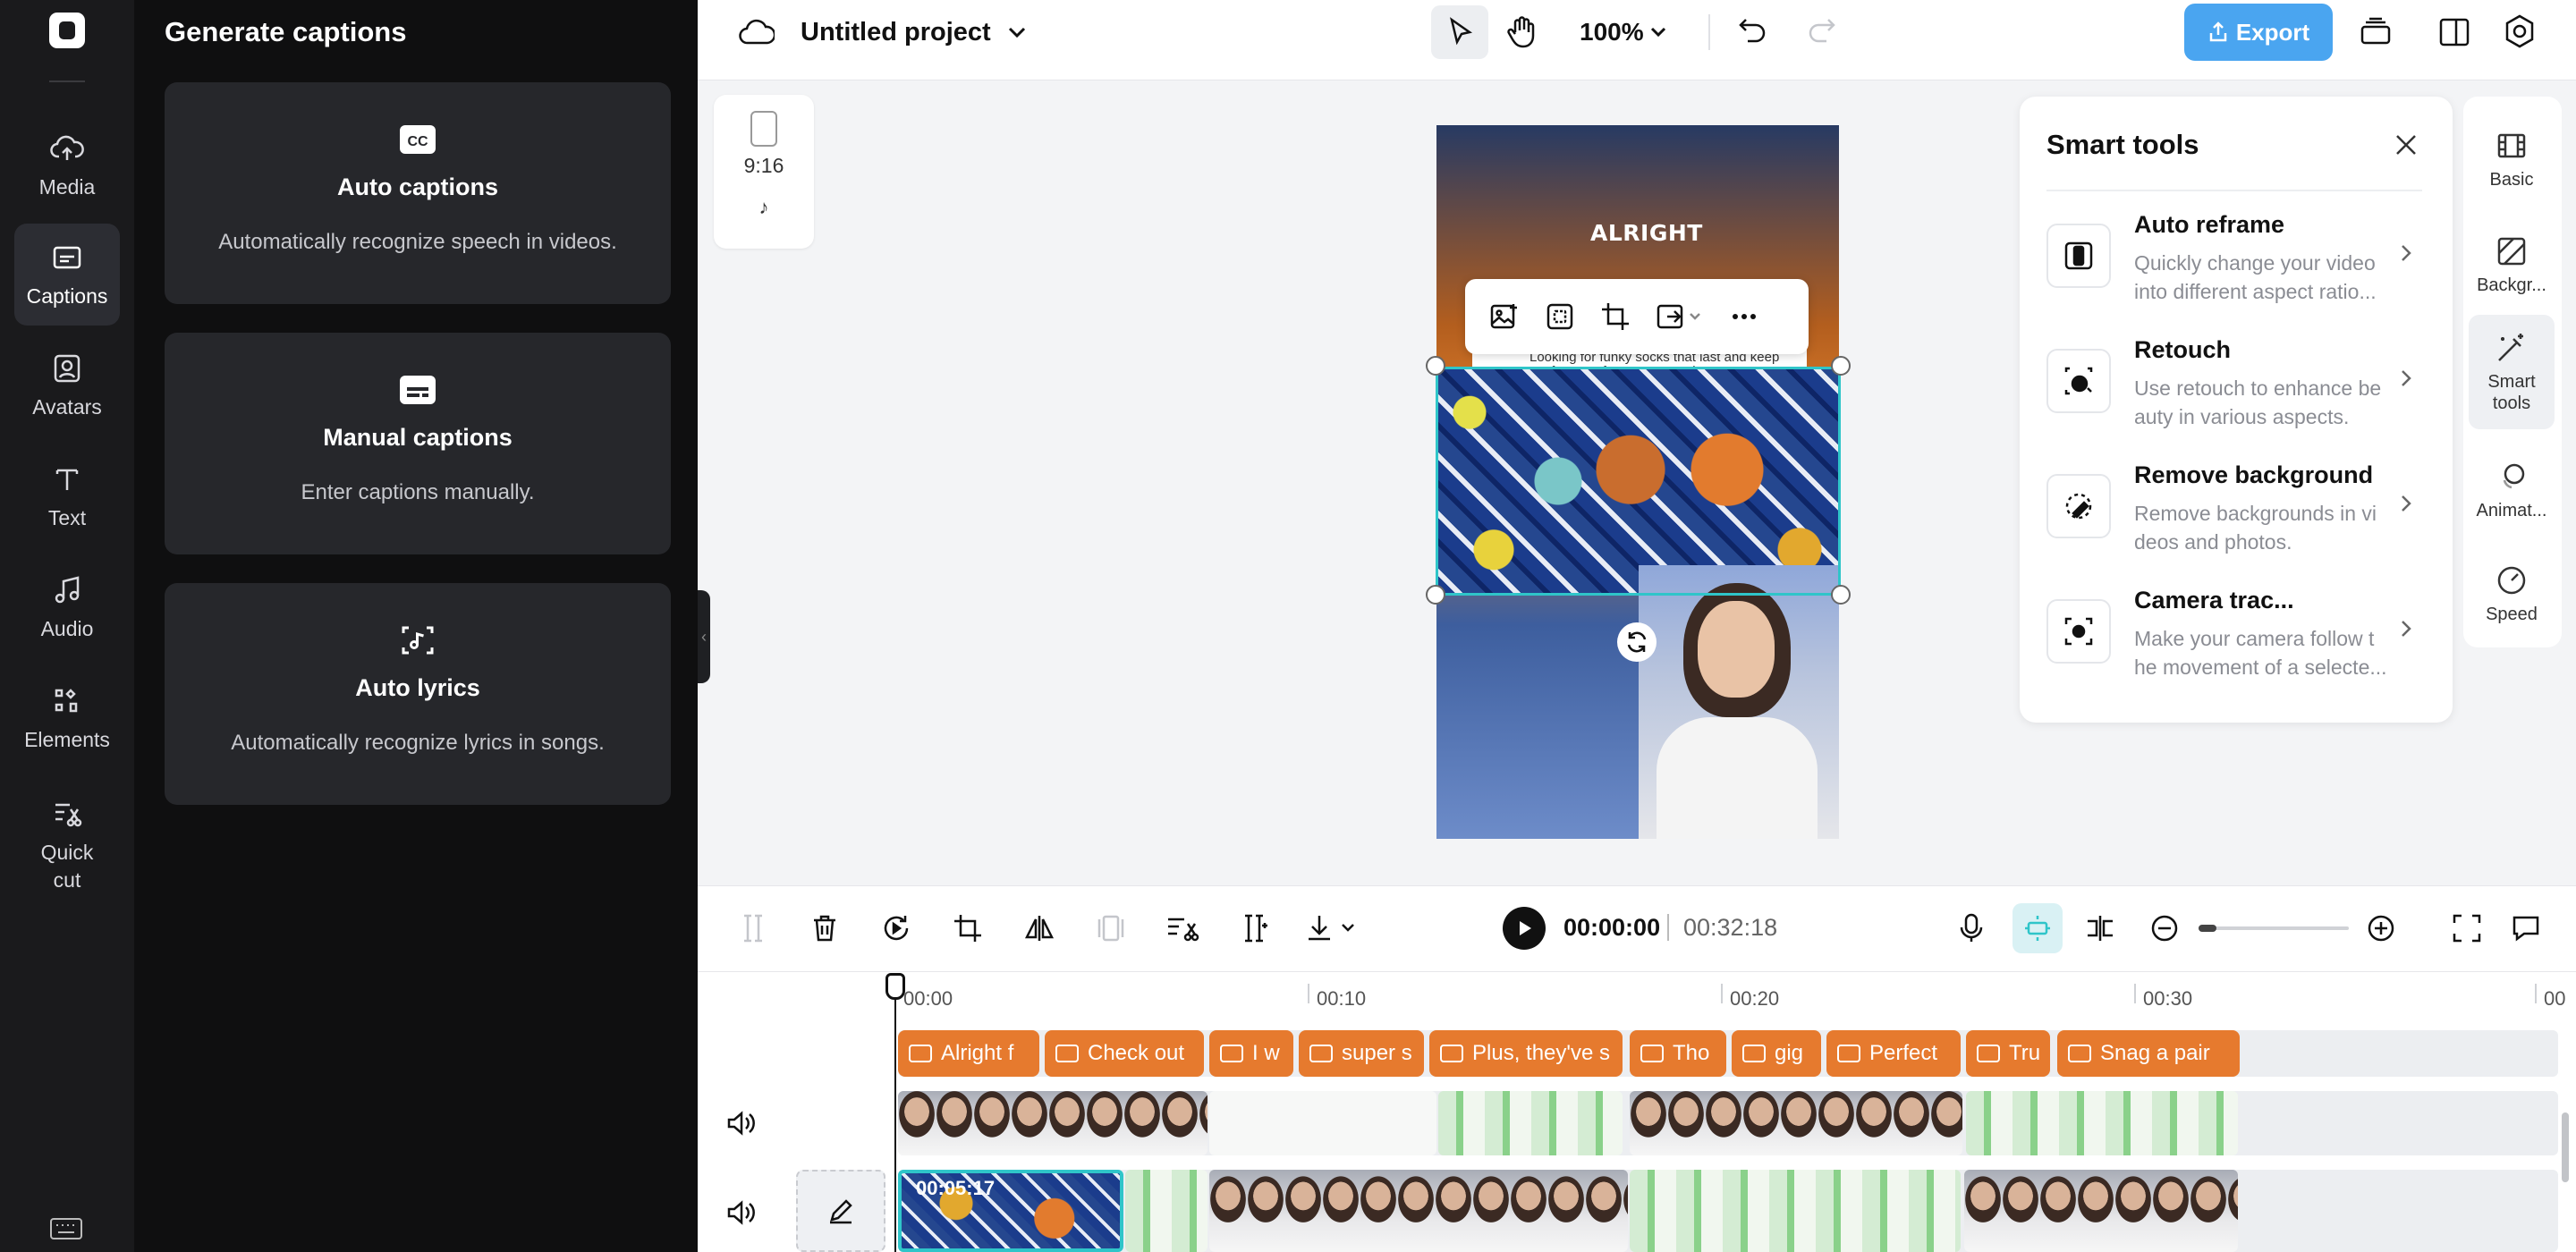 This screenshot has width=2576, height=1252. I want to click on caption-clip: Alright f, so click(968, 1053).